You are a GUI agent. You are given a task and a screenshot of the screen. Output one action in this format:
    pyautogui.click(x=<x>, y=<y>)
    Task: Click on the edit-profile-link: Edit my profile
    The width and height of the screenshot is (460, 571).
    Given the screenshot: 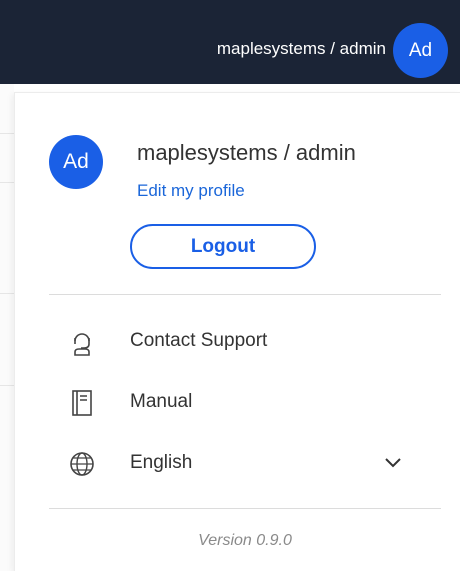 What is the action you would take?
    pyautogui.click(x=191, y=191)
    